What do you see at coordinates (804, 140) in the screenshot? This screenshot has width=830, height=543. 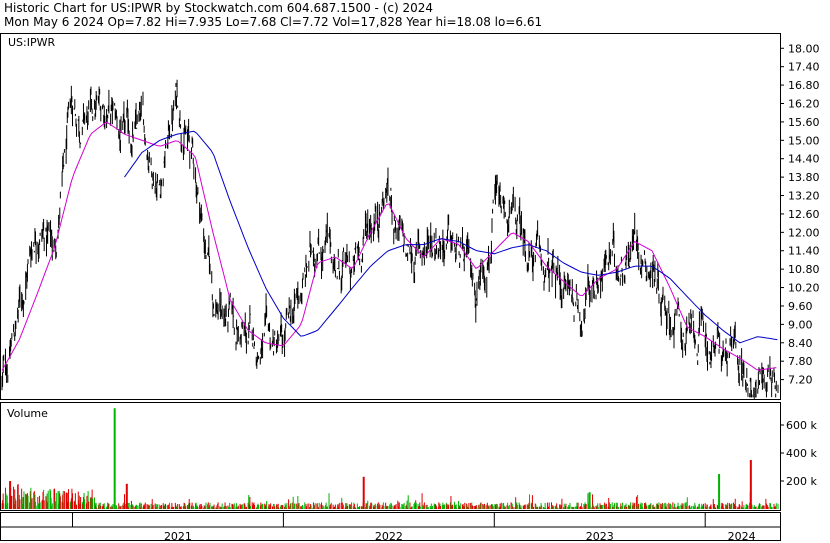 I see `price-tick-label: 15.00` at bounding box center [804, 140].